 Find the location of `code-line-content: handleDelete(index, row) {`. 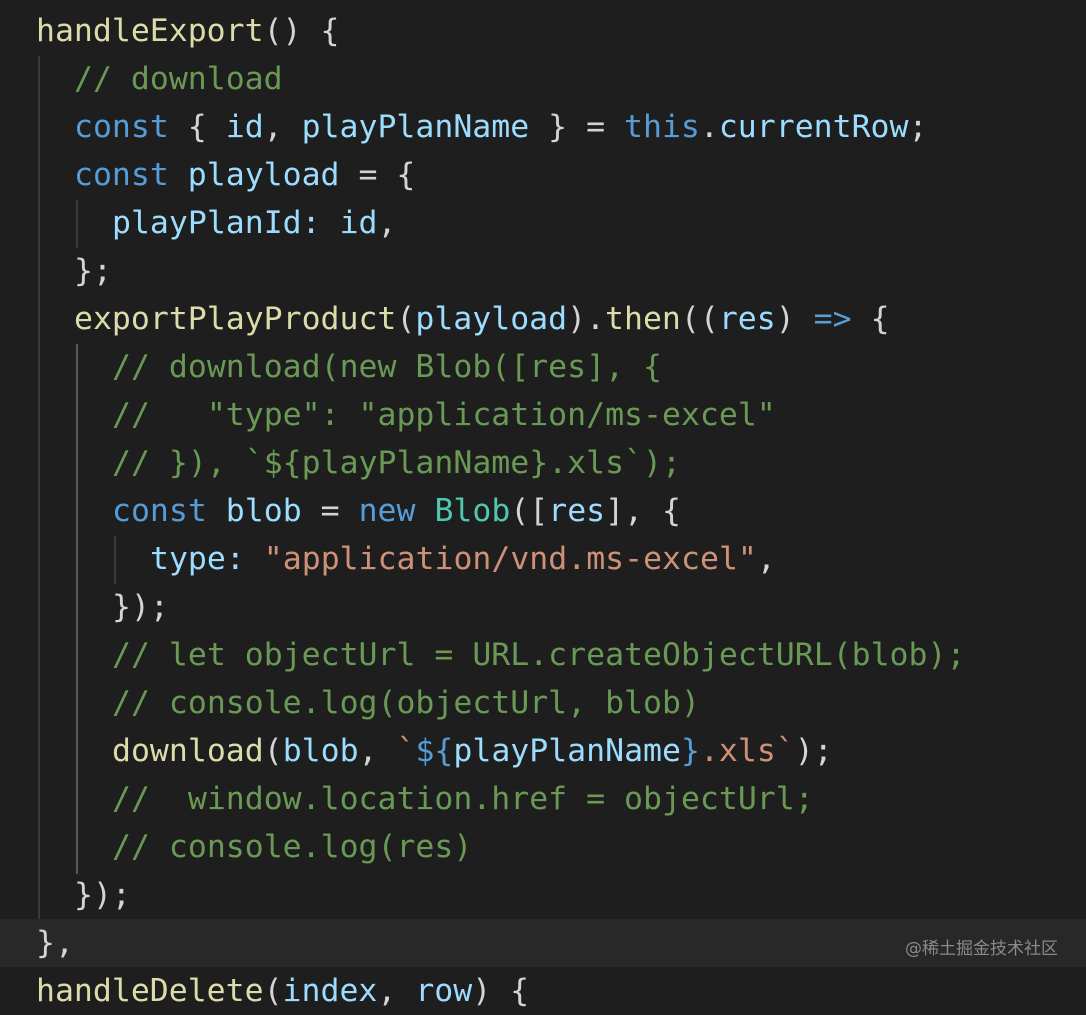

code-line-content: handleDelete(index, row) { is located at coordinates (264, 991).